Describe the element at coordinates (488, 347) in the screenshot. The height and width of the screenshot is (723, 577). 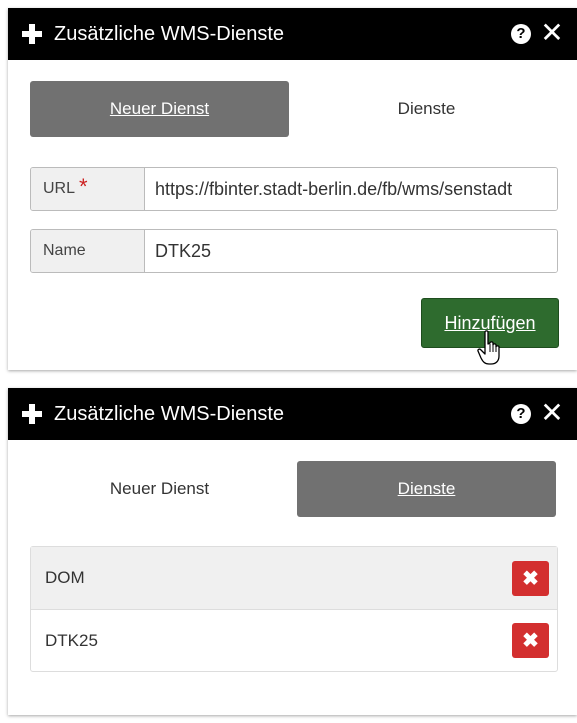
I see `hand-cursor-icon` at that location.